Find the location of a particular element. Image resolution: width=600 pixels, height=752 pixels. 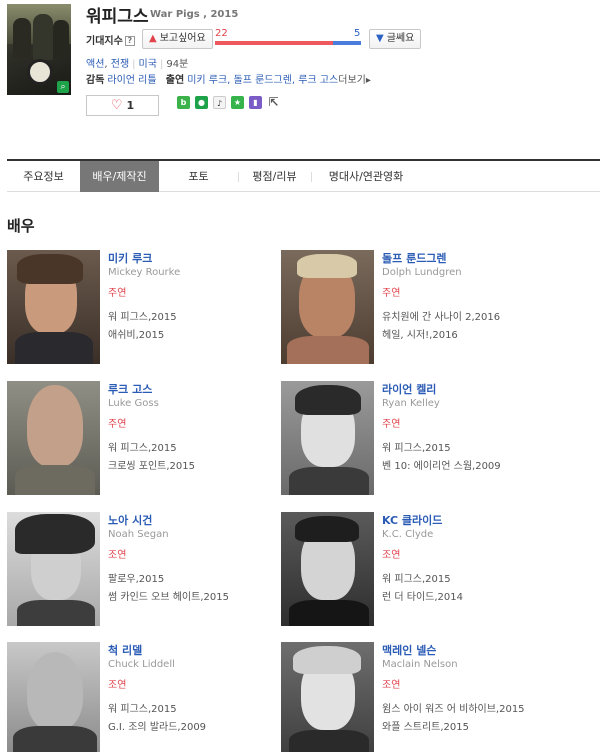

actor-english-name: Ryan Kelley is located at coordinates (411, 403).